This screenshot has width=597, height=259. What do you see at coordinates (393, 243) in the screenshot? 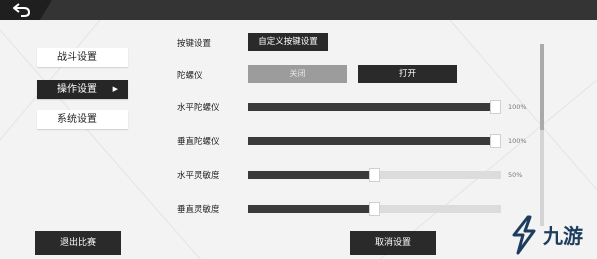
I see `cancel-settings-button: 取消设置` at bounding box center [393, 243].